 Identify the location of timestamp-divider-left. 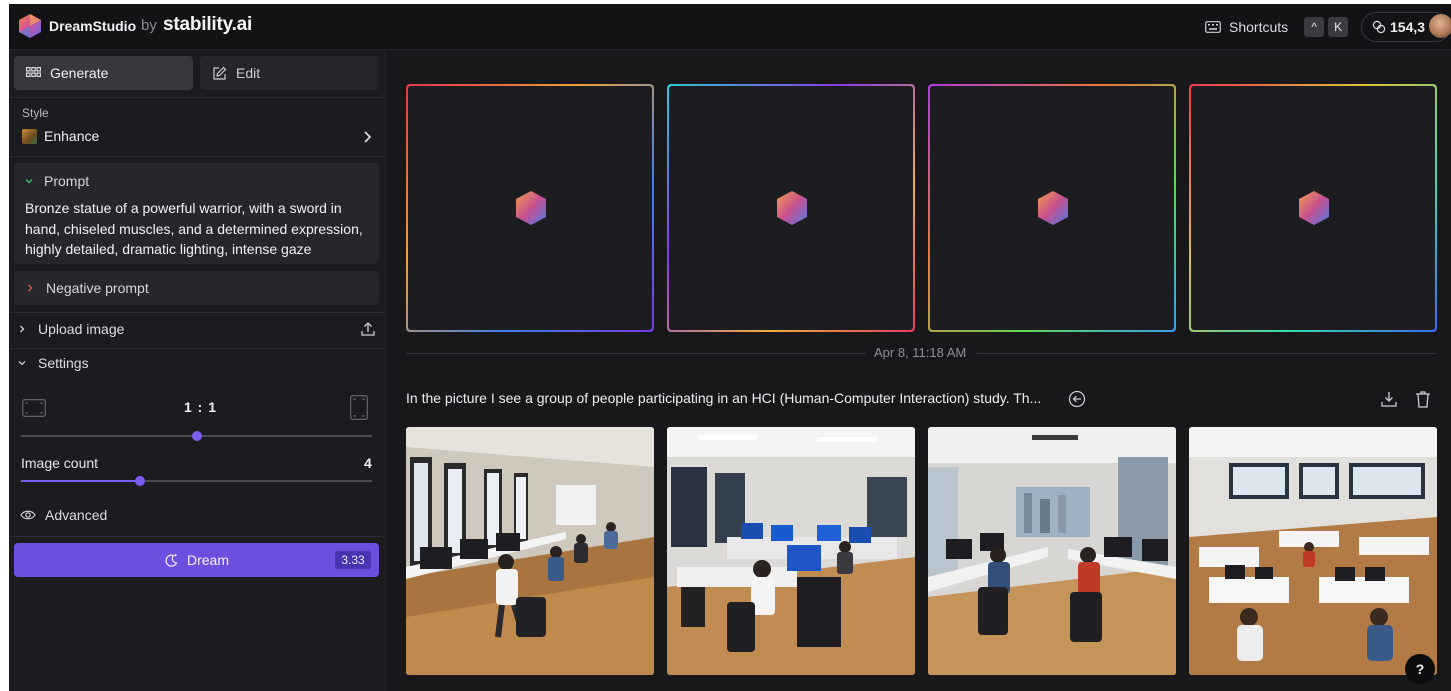
(636, 353).